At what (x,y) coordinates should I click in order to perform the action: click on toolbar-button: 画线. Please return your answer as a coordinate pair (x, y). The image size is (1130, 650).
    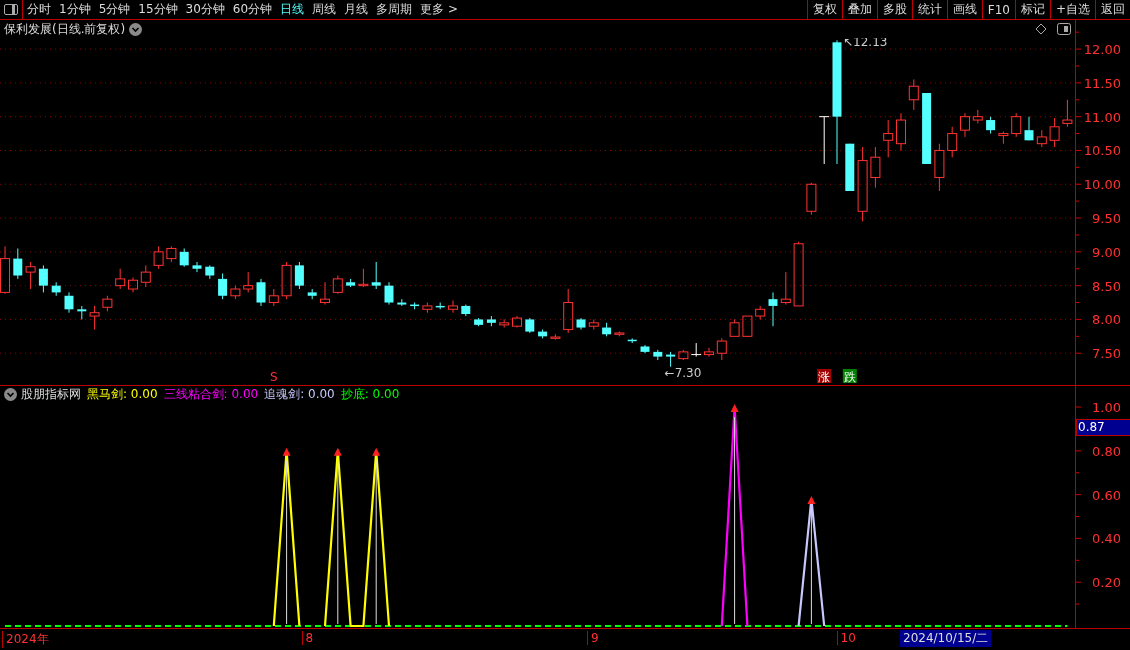
    Looking at the image, I should click on (964, 9).